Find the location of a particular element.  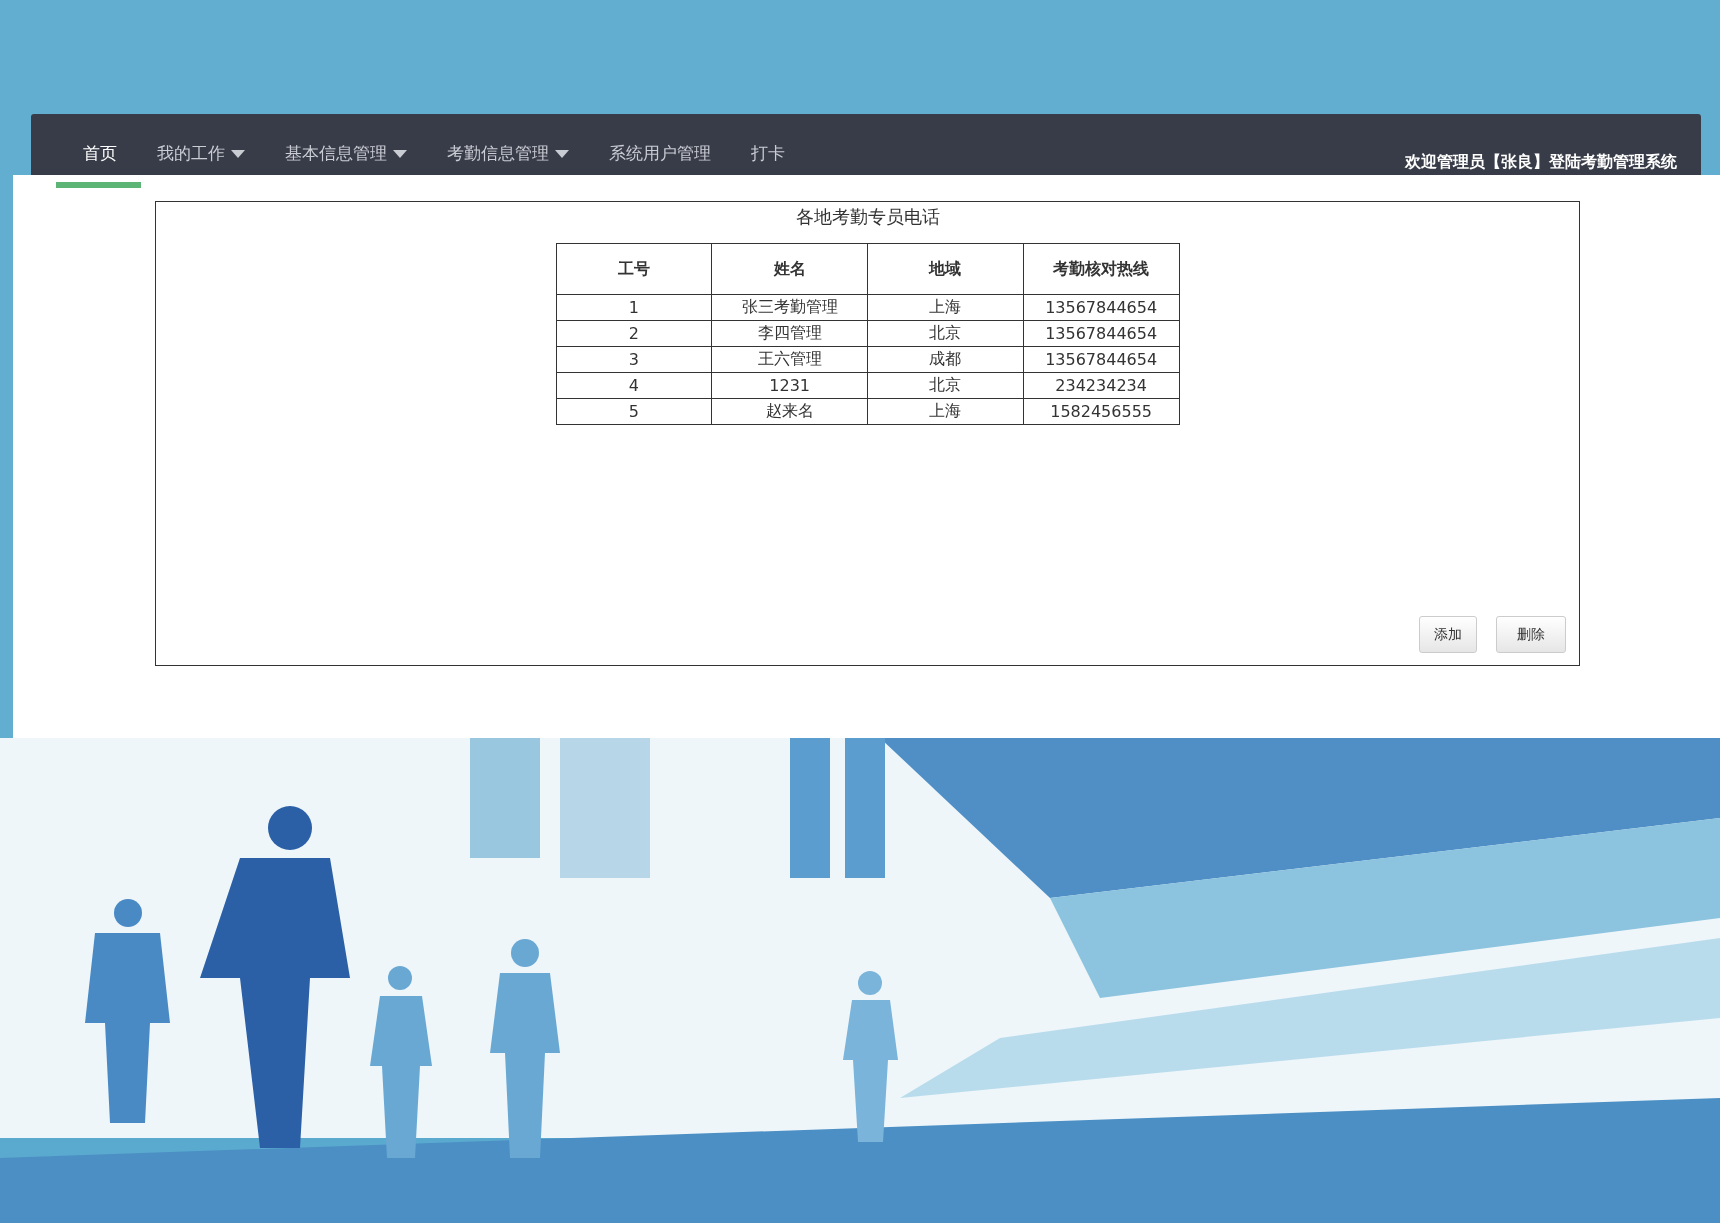

table-cell: 王六管理 is located at coordinates (789, 359).